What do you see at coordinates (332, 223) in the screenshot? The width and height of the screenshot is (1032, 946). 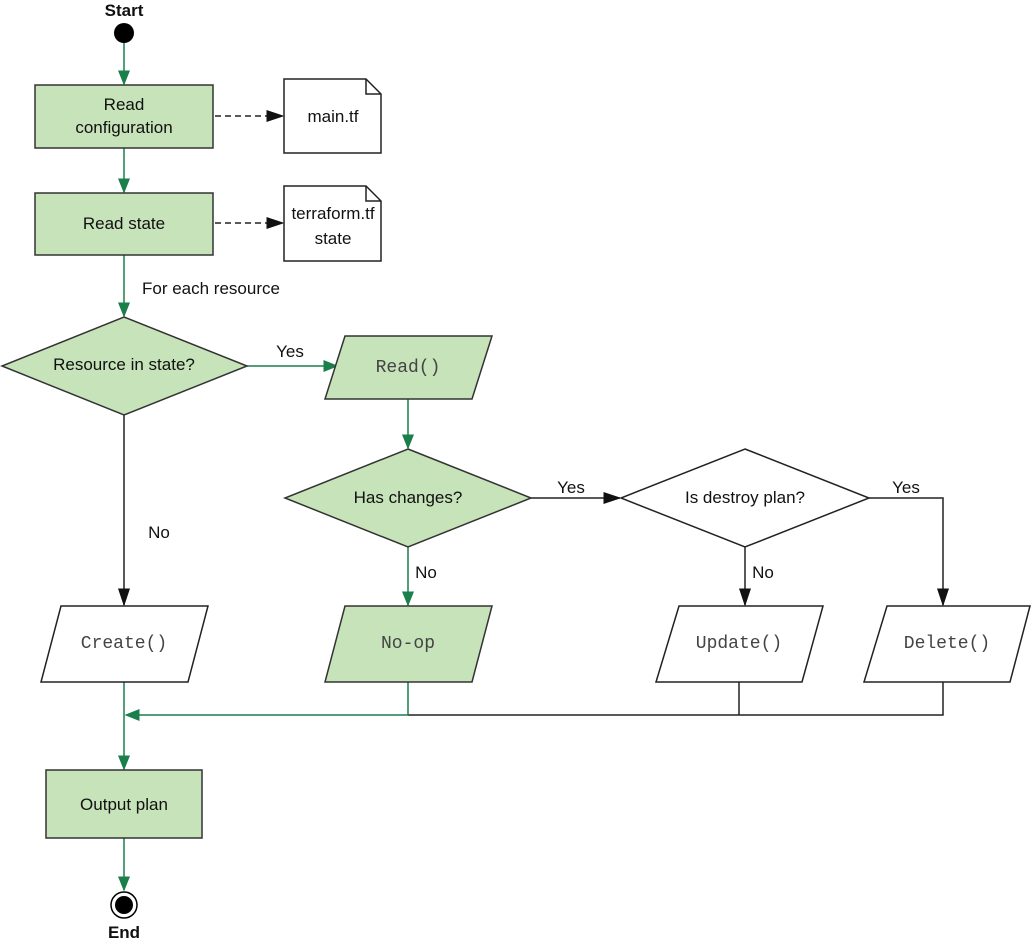 I see `state-file-document-icon` at bounding box center [332, 223].